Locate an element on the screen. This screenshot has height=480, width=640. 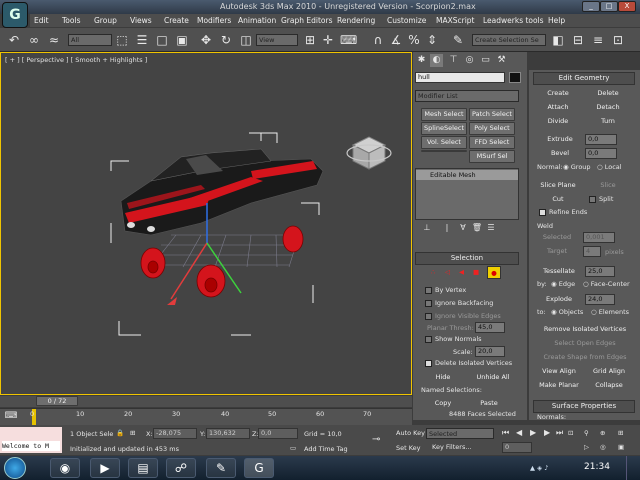
absolute-mode-icon: ⊞ is located at coordinates (132, 433).